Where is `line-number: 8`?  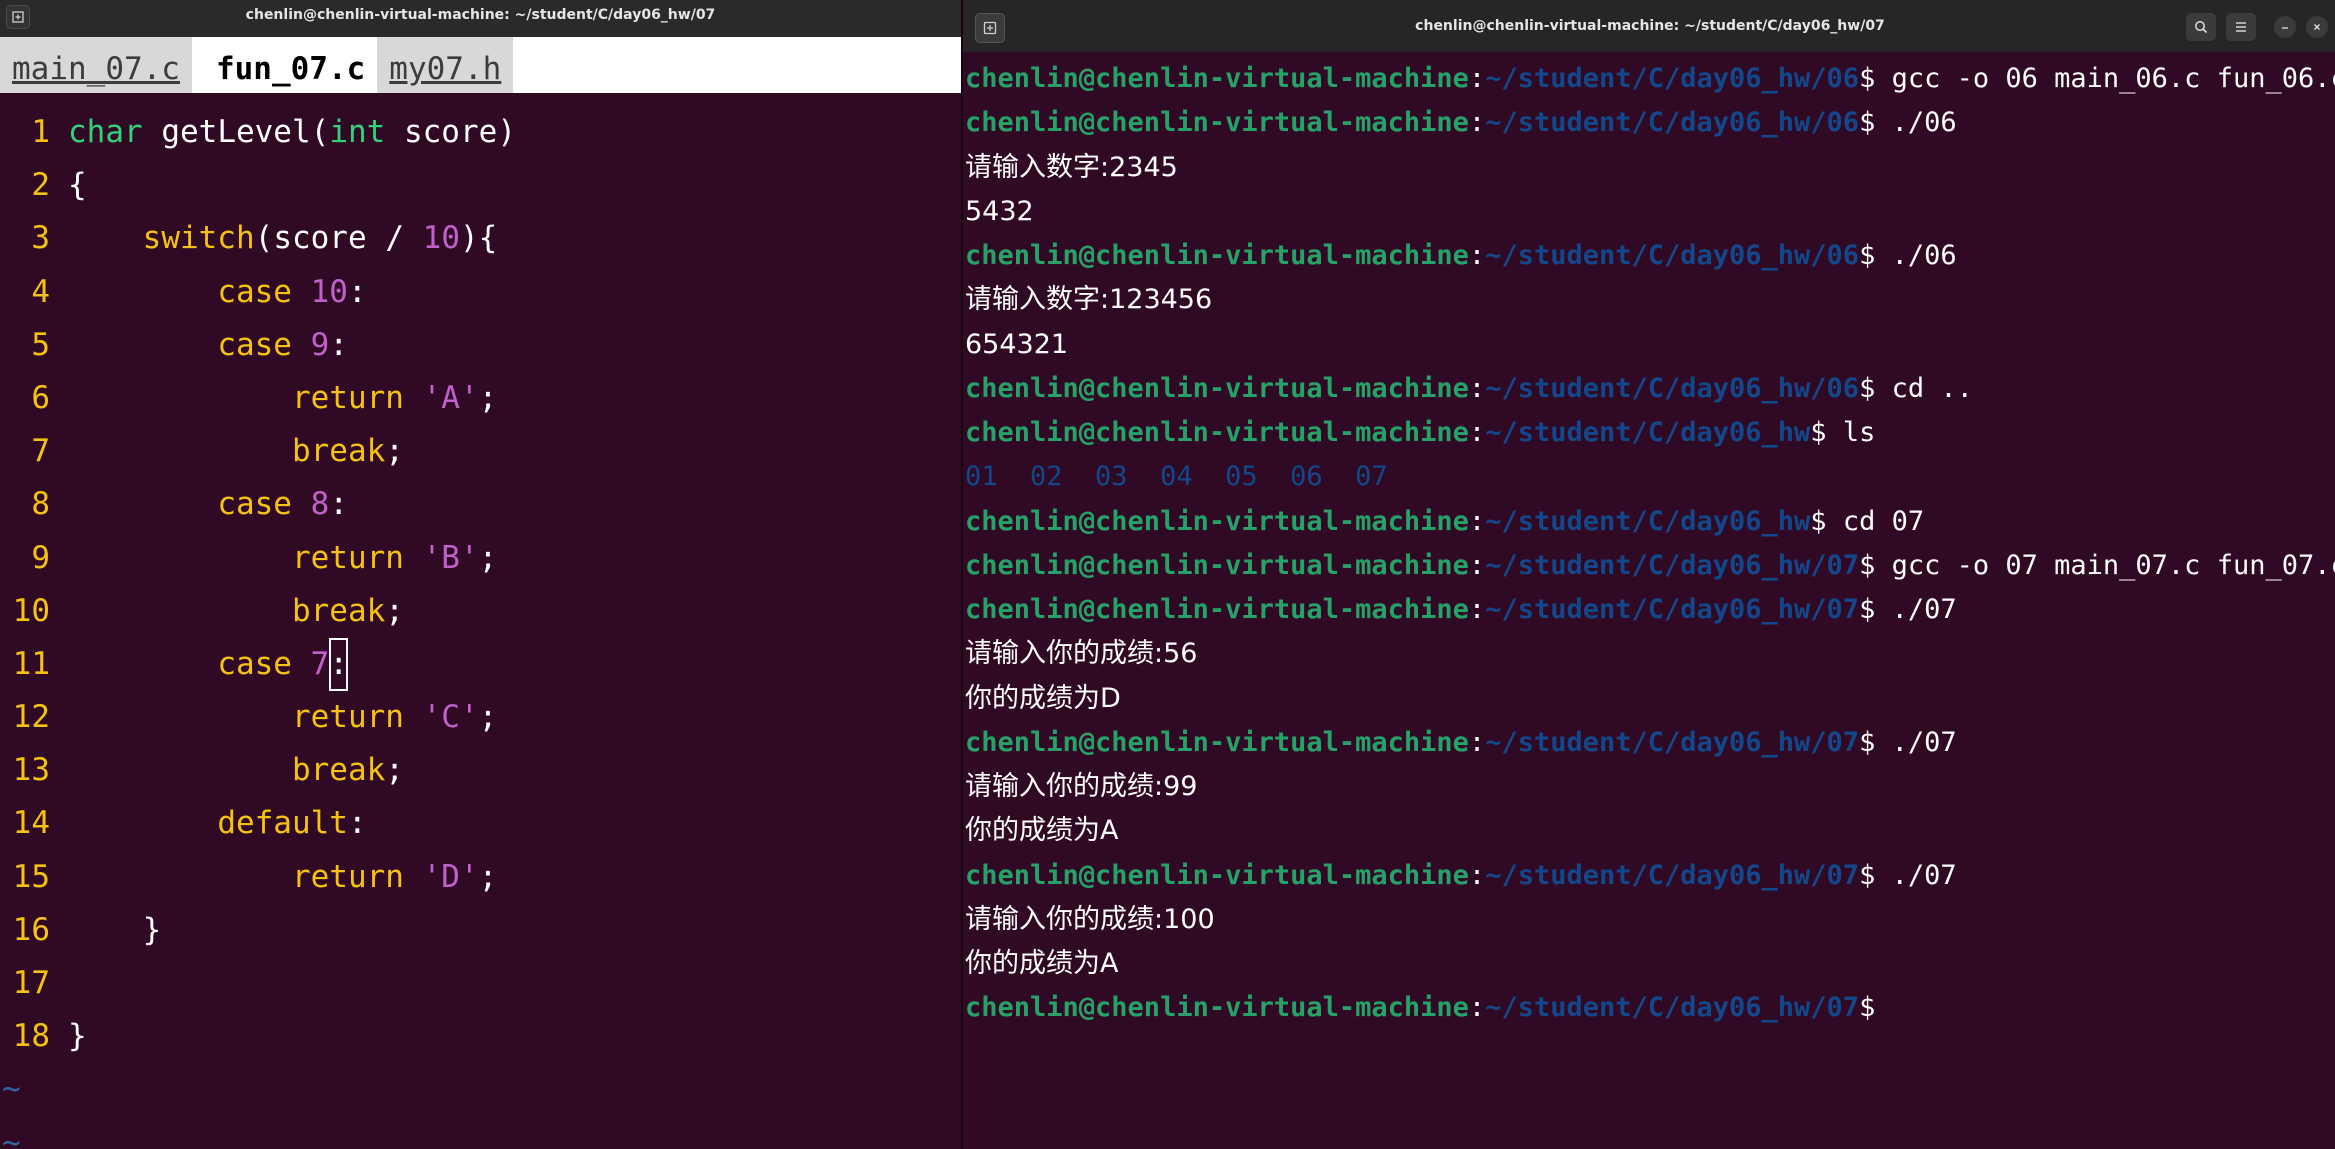 line-number: 8 is located at coordinates (40, 504).